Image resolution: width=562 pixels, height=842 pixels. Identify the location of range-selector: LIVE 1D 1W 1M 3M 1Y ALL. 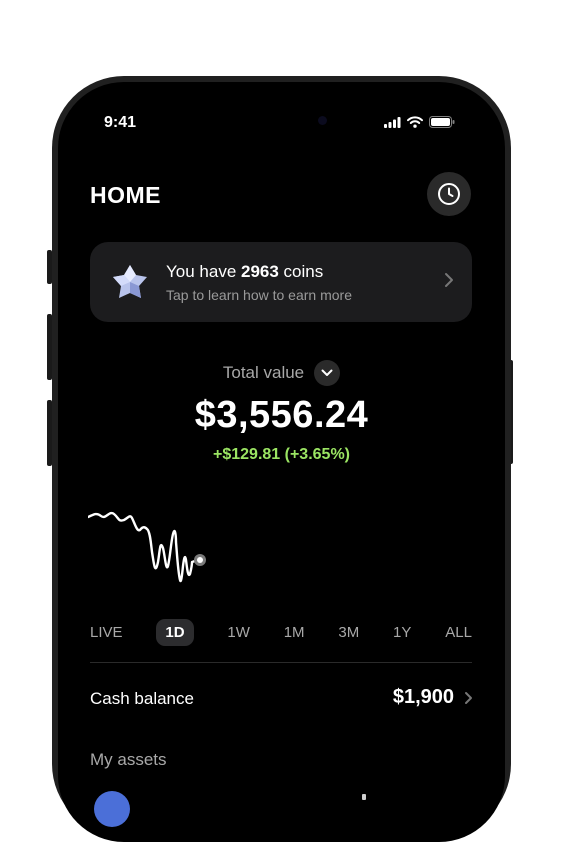
(281, 632).